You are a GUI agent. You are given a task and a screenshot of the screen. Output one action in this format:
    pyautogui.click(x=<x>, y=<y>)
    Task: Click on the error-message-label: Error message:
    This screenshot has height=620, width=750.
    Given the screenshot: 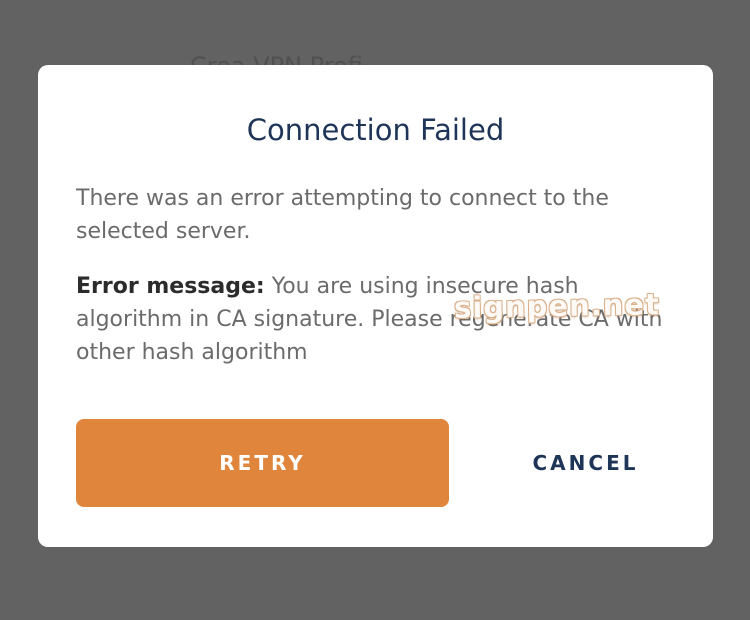 What is the action you would take?
    pyautogui.click(x=170, y=286)
    